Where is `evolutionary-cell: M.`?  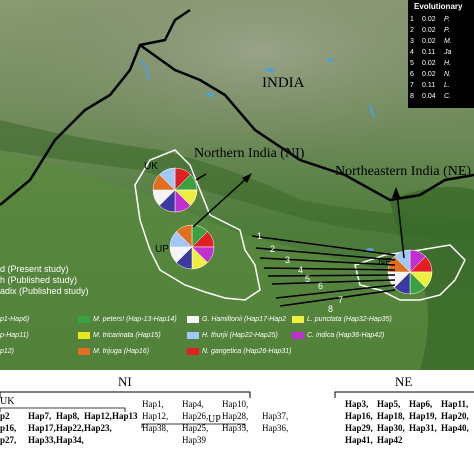 evolutionary-cell: M. is located at coordinates (448, 41).